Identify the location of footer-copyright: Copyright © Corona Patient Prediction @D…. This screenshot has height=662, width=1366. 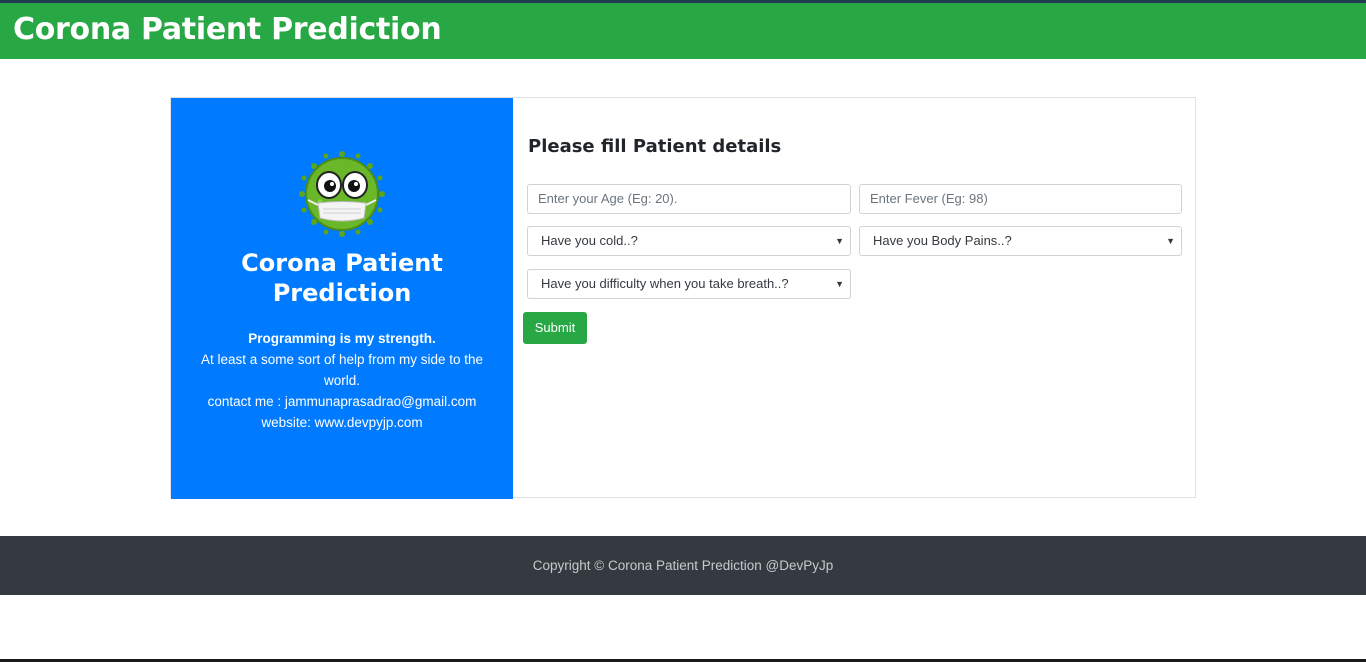
(683, 565).